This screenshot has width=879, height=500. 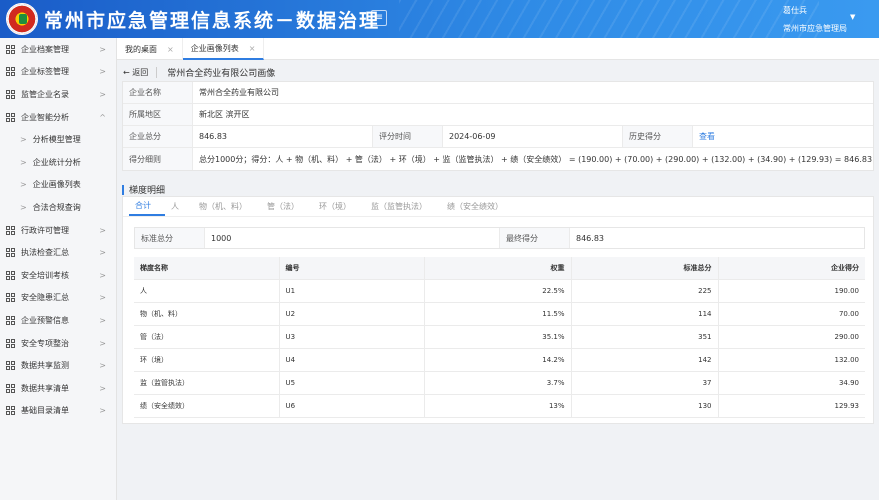 What do you see at coordinates (352, 383) in the screenshot?
I see `cell-code: U5` at bounding box center [352, 383].